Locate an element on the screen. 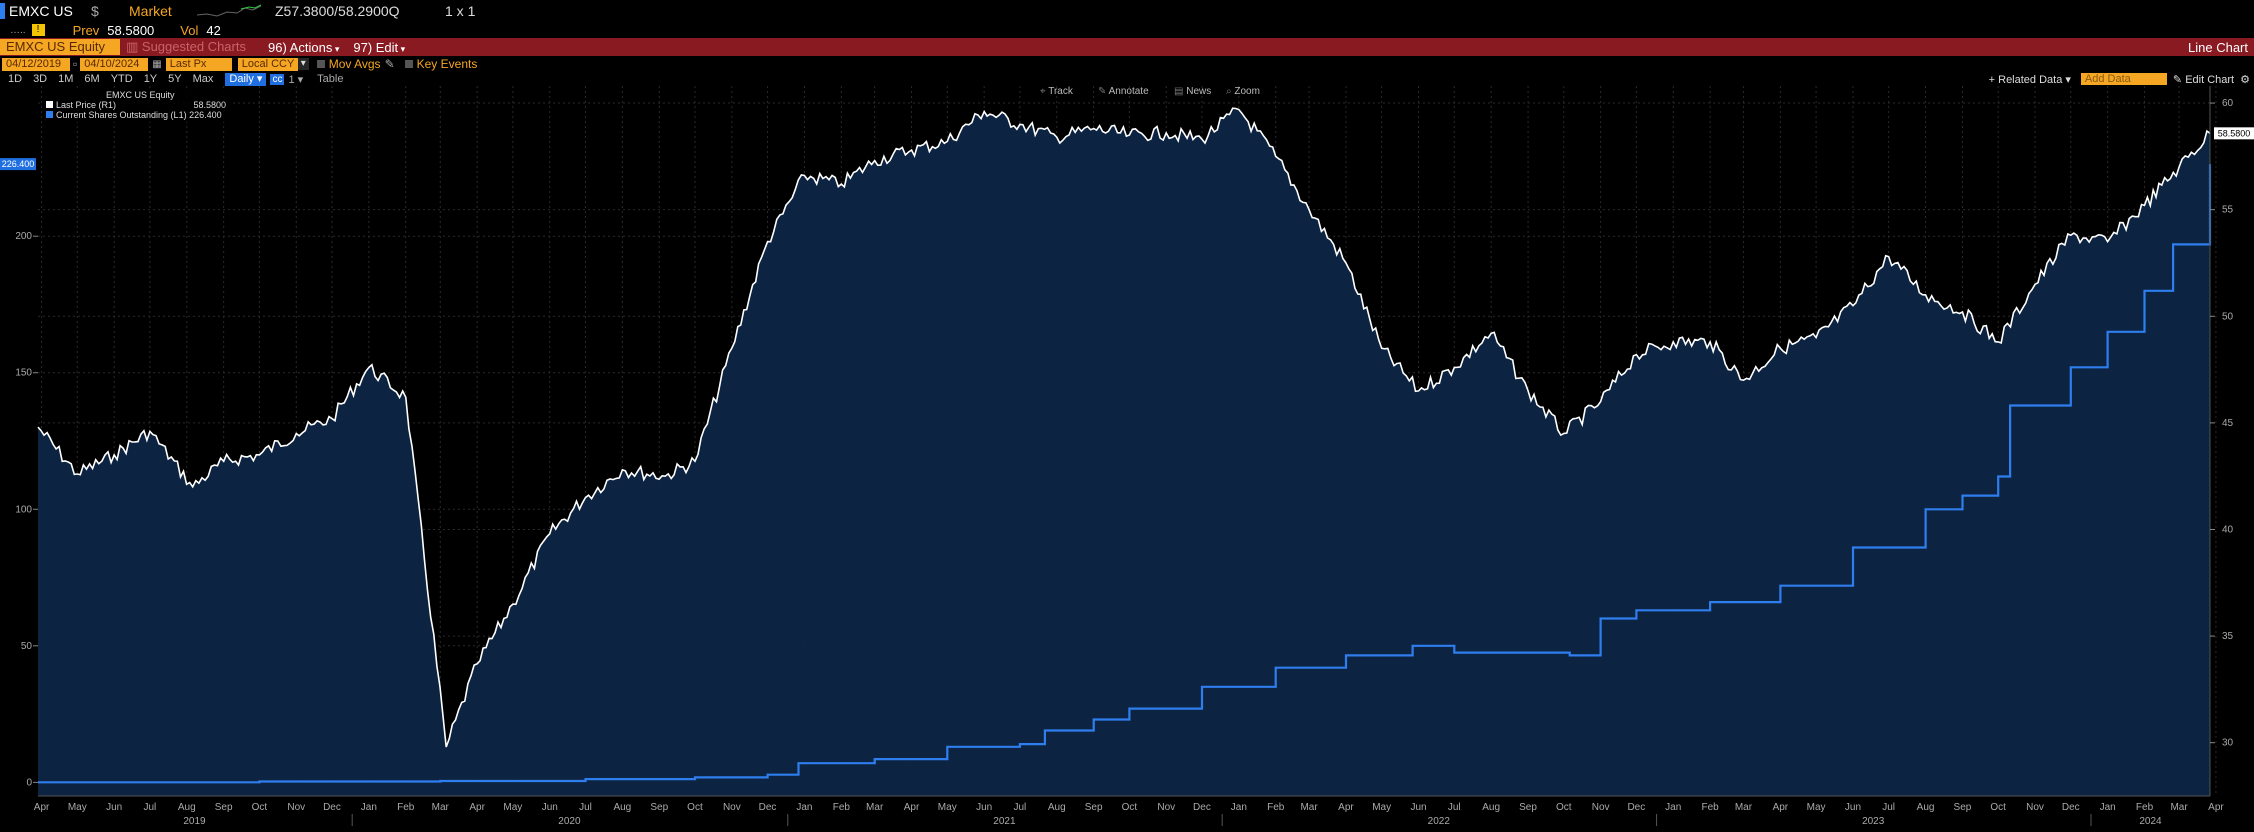 This screenshot has width=2254, height=832. alert-icon: ! is located at coordinates (38, 30).